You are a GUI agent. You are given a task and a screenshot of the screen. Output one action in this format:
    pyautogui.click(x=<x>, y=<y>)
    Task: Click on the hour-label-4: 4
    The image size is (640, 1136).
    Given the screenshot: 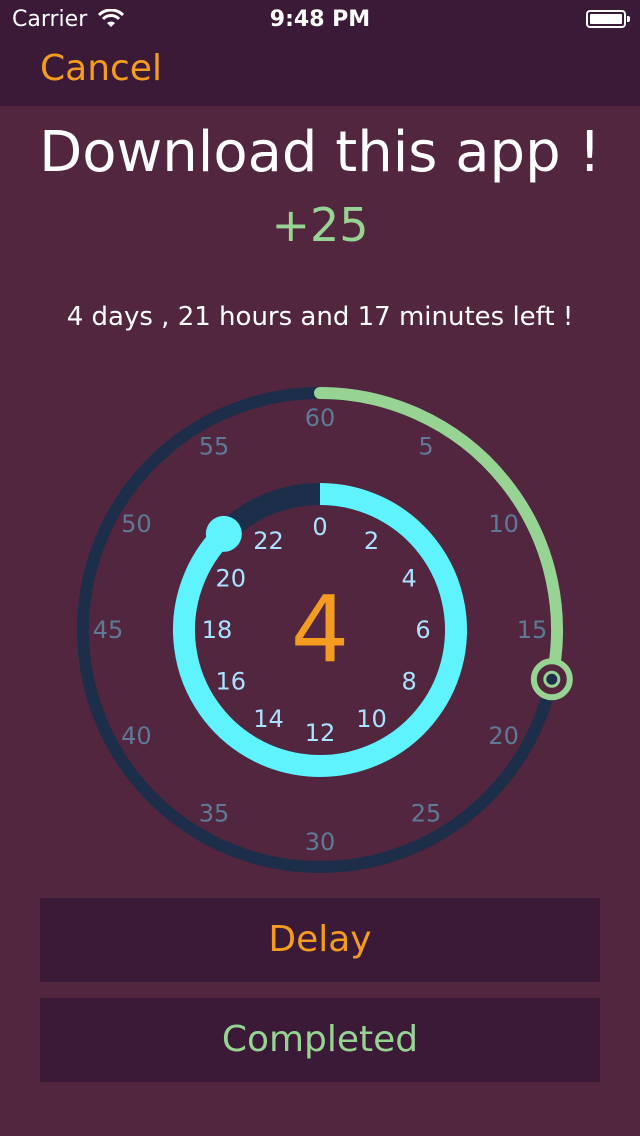 What is the action you would take?
    pyautogui.click(x=409, y=579)
    